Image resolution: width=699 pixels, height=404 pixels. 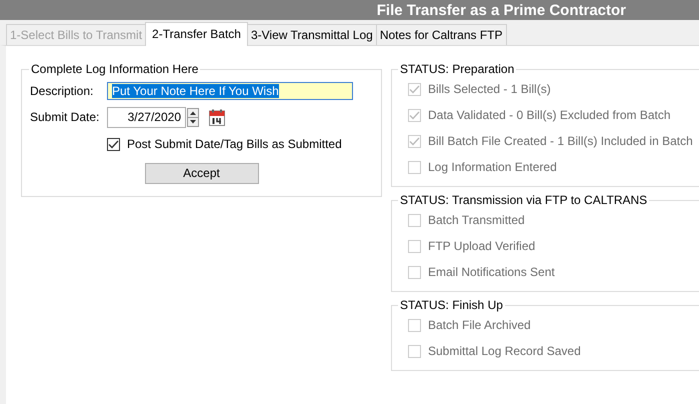 What do you see at coordinates (441, 34) in the screenshot?
I see `tab: Notes for Caltrans FTP` at bounding box center [441, 34].